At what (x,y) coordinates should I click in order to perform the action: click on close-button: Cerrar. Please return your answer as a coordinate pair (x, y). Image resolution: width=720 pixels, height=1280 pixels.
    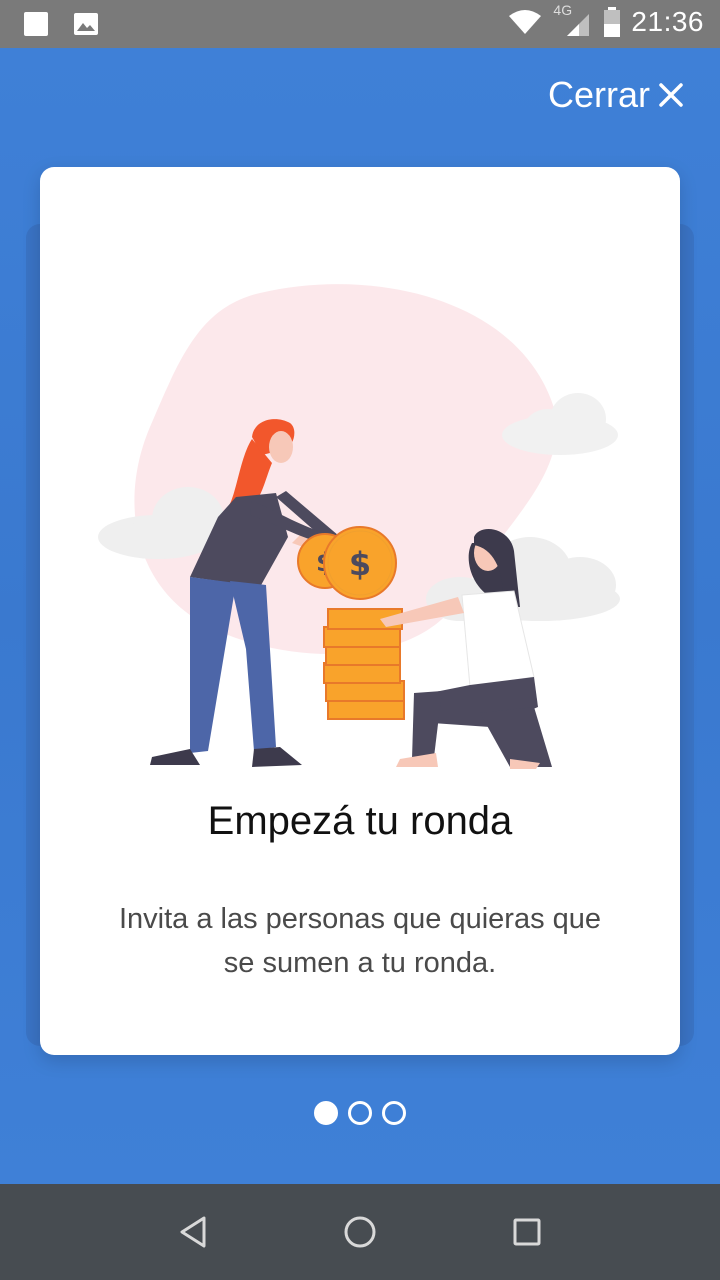
    Looking at the image, I should click on (616, 95).